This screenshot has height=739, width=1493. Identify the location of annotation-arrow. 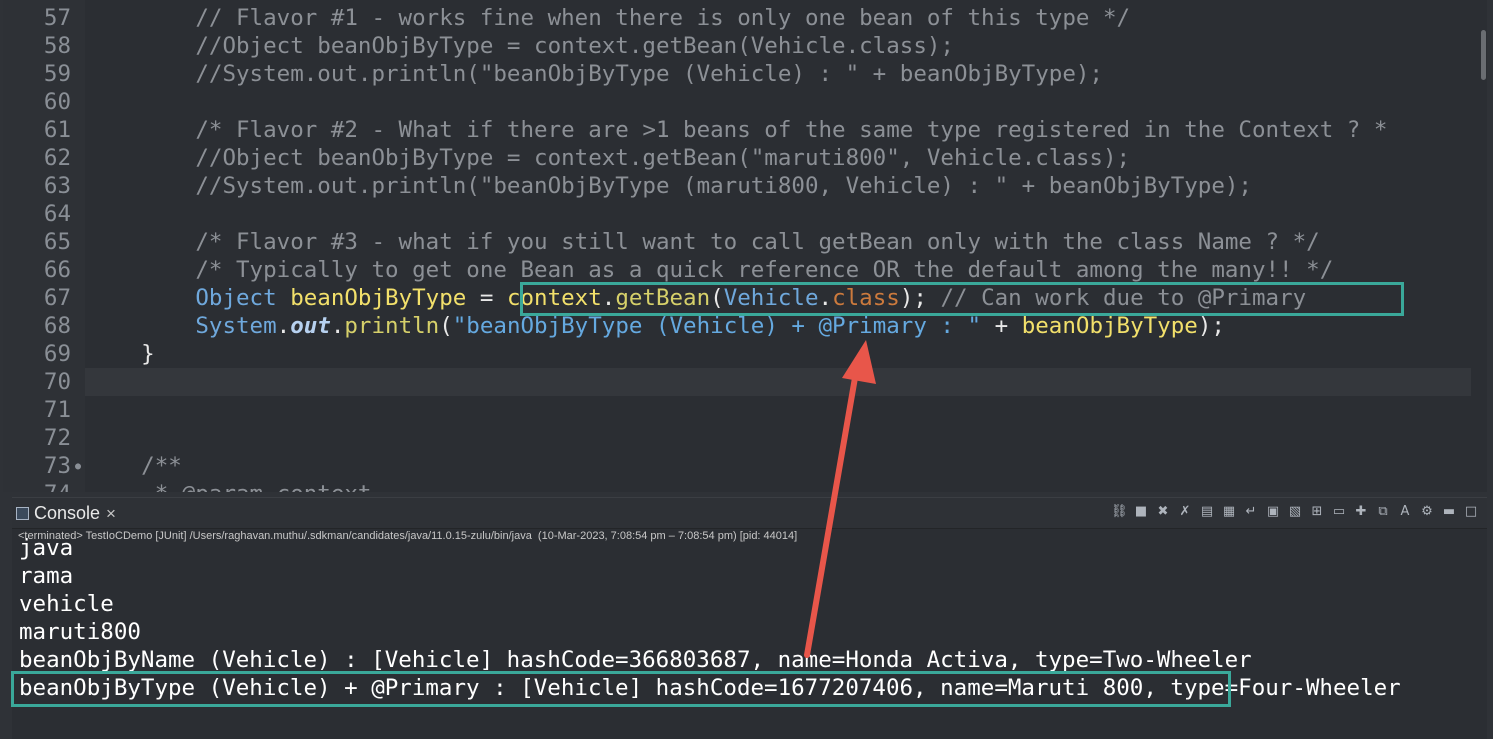
(840, 499).